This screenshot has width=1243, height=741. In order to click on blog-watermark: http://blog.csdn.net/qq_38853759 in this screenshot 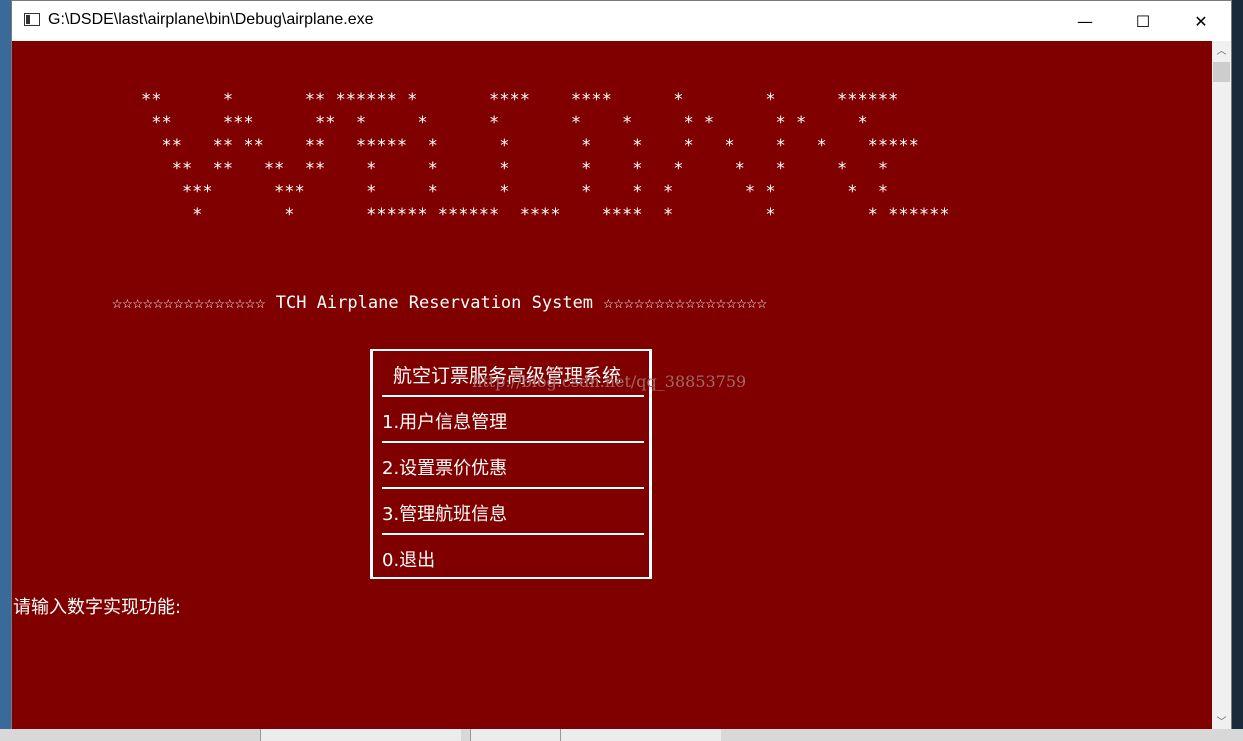, I will do `click(609, 381)`.